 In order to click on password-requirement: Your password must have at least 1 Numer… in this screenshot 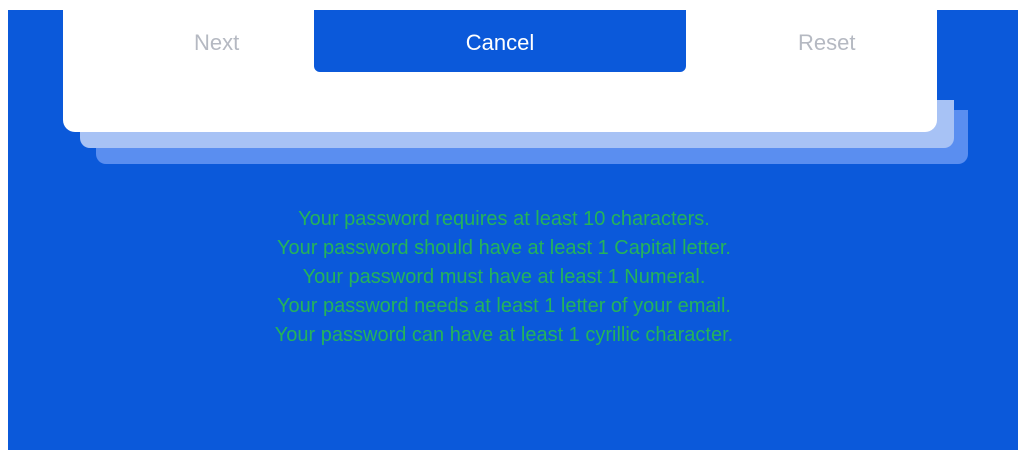, I will do `click(504, 277)`.